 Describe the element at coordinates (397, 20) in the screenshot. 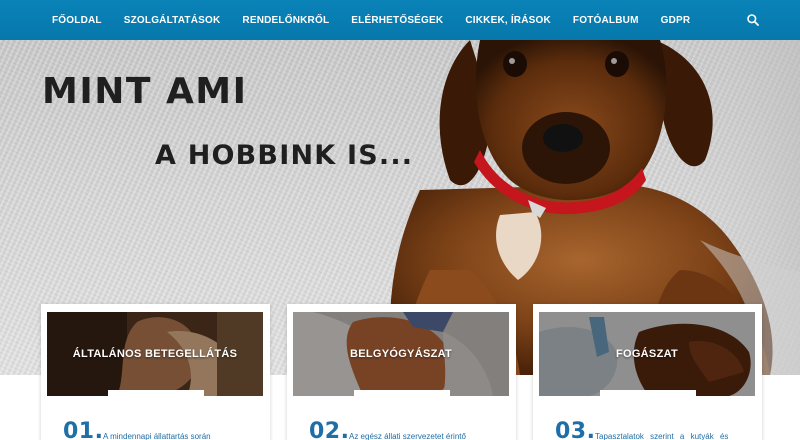

I see `nav-item-elerhetosegek: ELÉRHETŐSÉGEK` at that location.